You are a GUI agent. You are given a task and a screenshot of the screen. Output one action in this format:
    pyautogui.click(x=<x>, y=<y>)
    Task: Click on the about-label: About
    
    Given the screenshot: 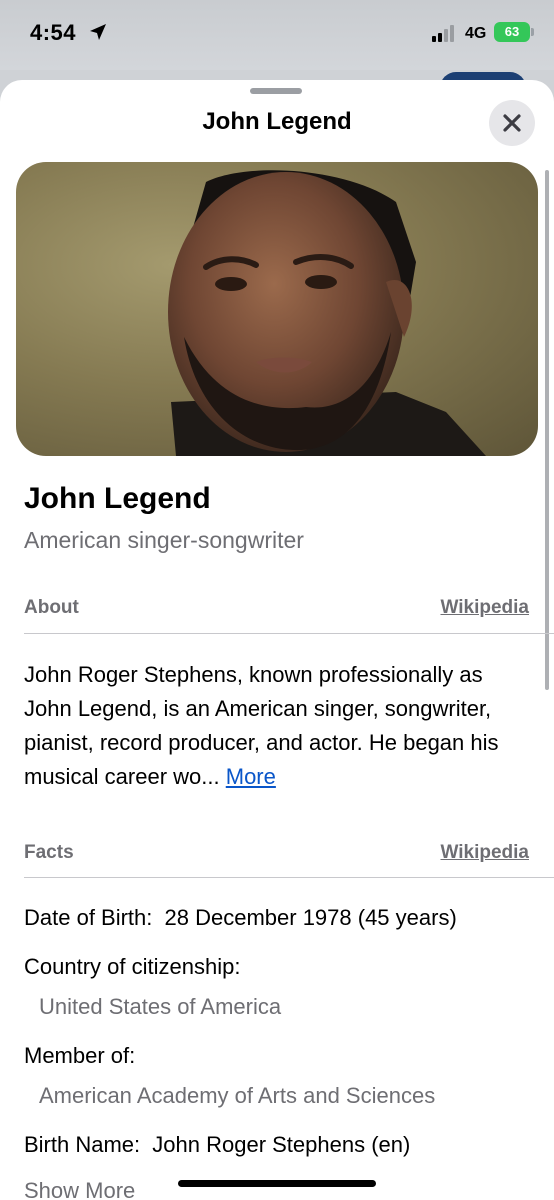 What is the action you would take?
    pyautogui.click(x=51, y=607)
    